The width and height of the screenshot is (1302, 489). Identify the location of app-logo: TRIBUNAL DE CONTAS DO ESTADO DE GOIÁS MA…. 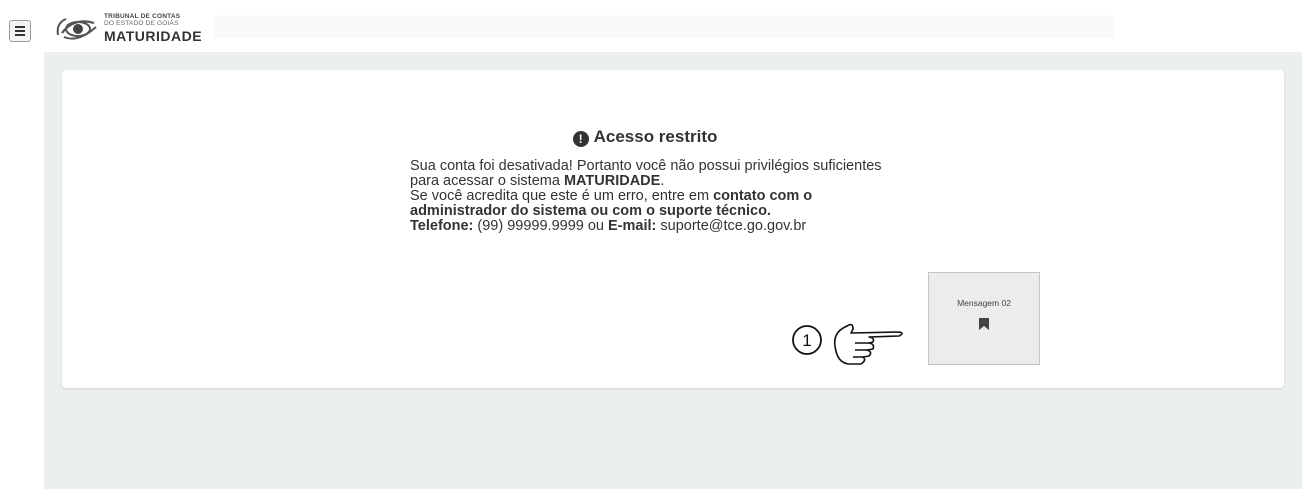
(134, 28).